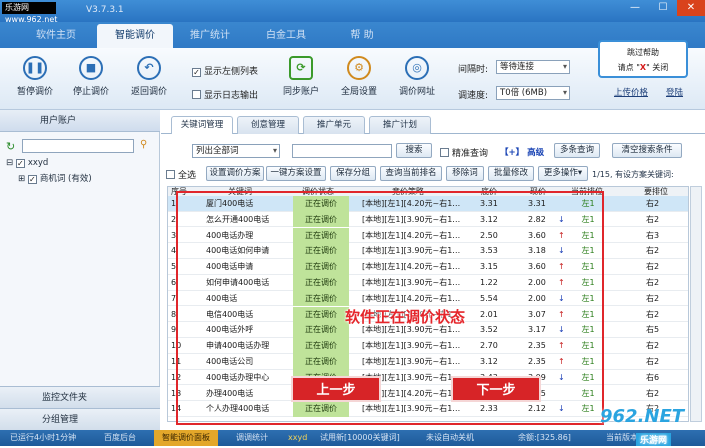 The width and height of the screenshot is (705, 448). Describe the element at coordinates (43, 437) in the screenshot. I see `runtime-text: 已运行4小时1分钟` at that location.